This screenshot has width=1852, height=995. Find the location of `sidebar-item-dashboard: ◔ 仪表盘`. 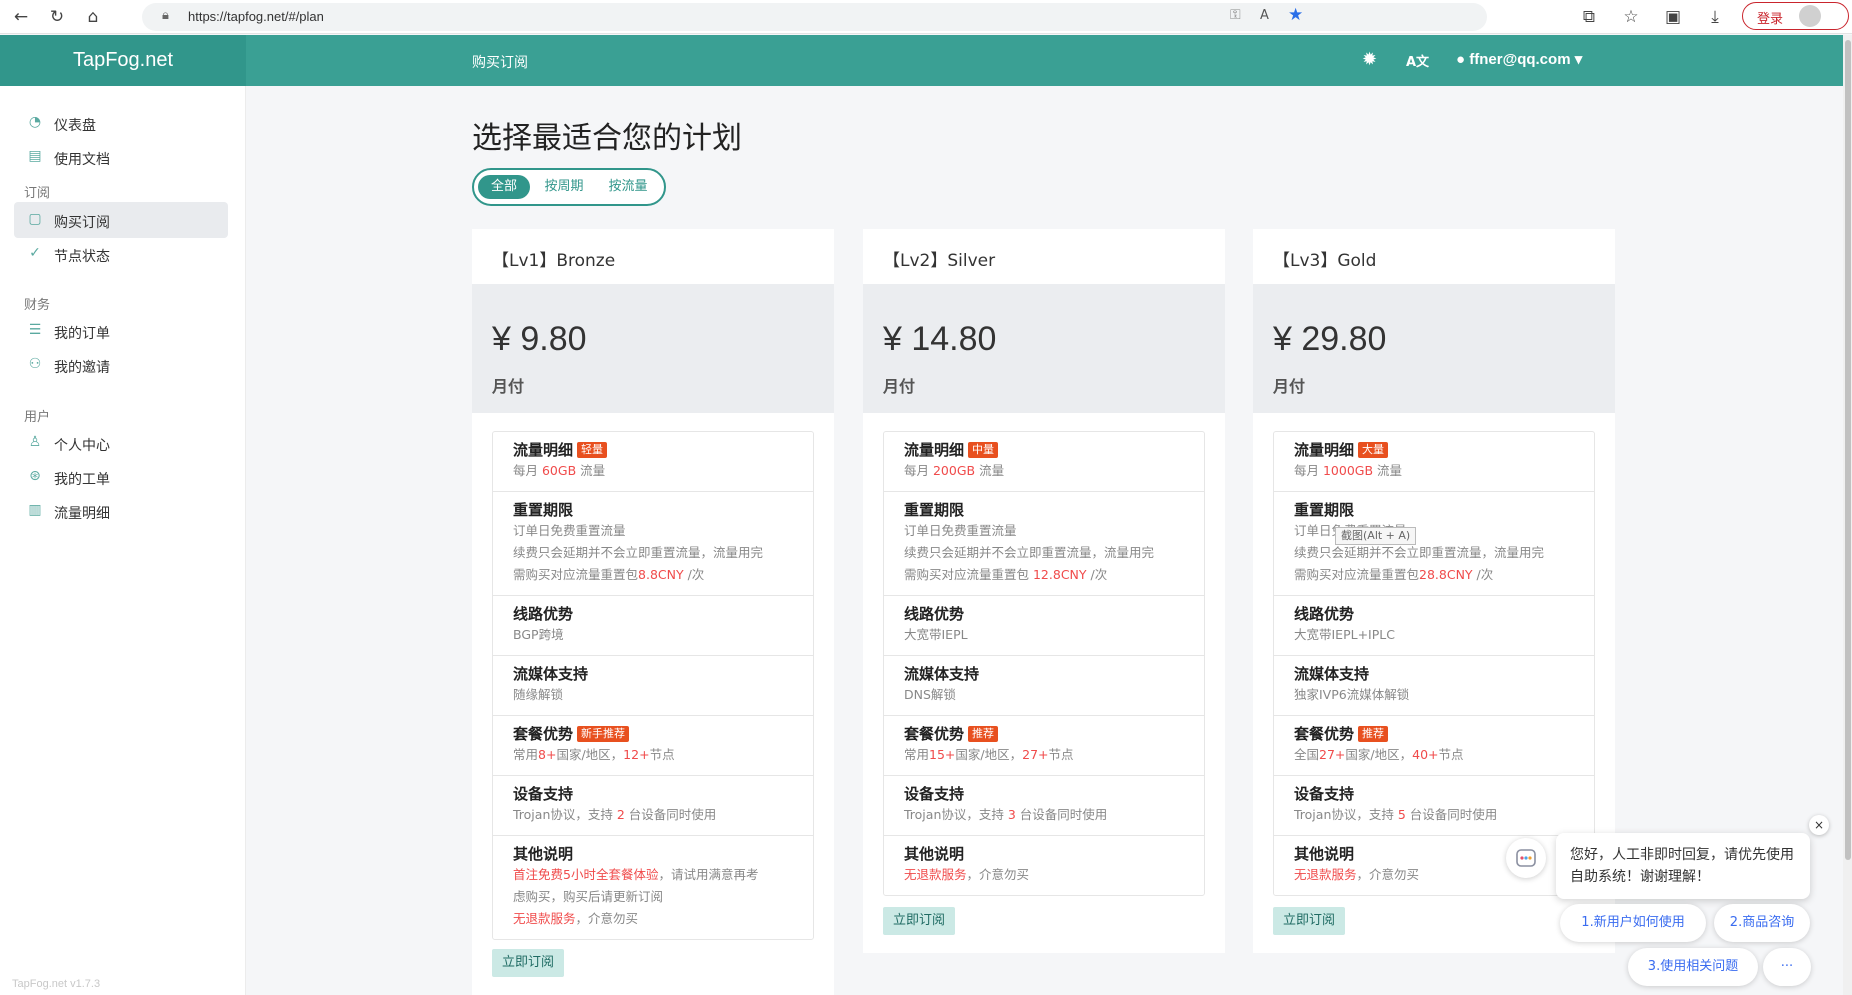

sidebar-item-dashboard: ◔ 仪表盘 is located at coordinates (121, 123).